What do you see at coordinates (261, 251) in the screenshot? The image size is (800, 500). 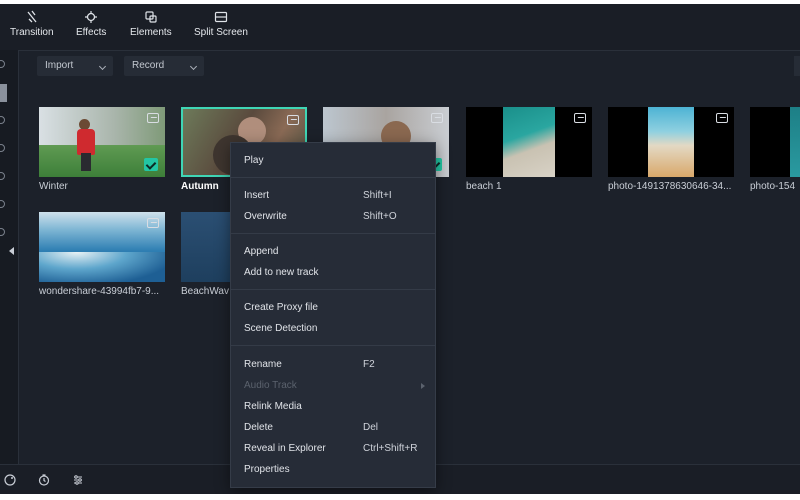 I see `menu-item-label: Append` at bounding box center [261, 251].